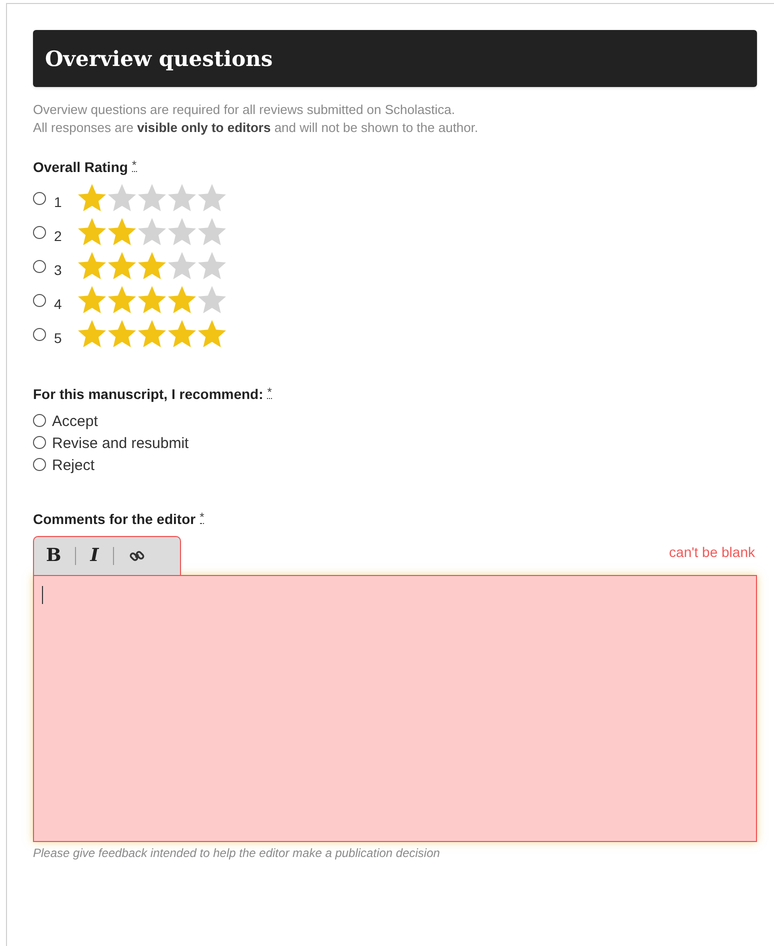 Image resolution: width=774 pixels, height=946 pixels. Describe the element at coordinates (114, 519) in the screenshot. I see `field-label: Comments for the editor` at that location.